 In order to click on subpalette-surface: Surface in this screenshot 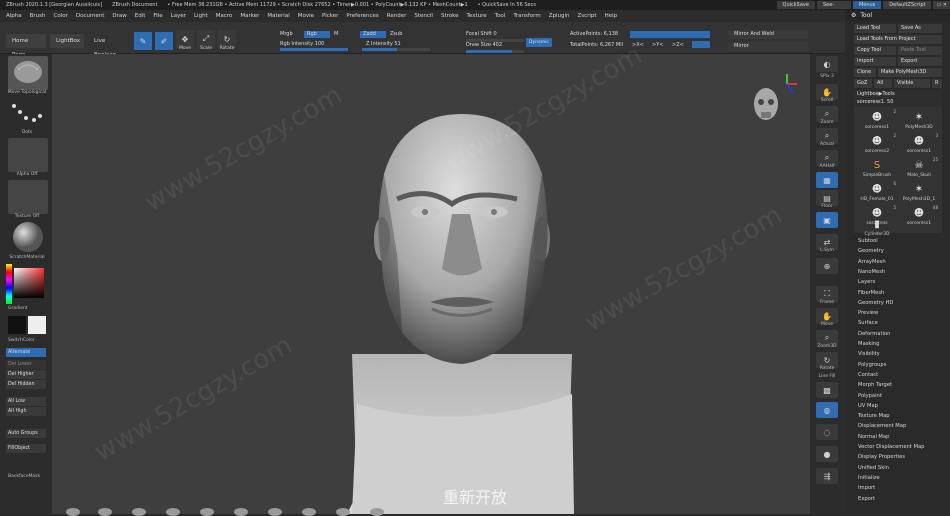, I will do `click(868, 323)`.